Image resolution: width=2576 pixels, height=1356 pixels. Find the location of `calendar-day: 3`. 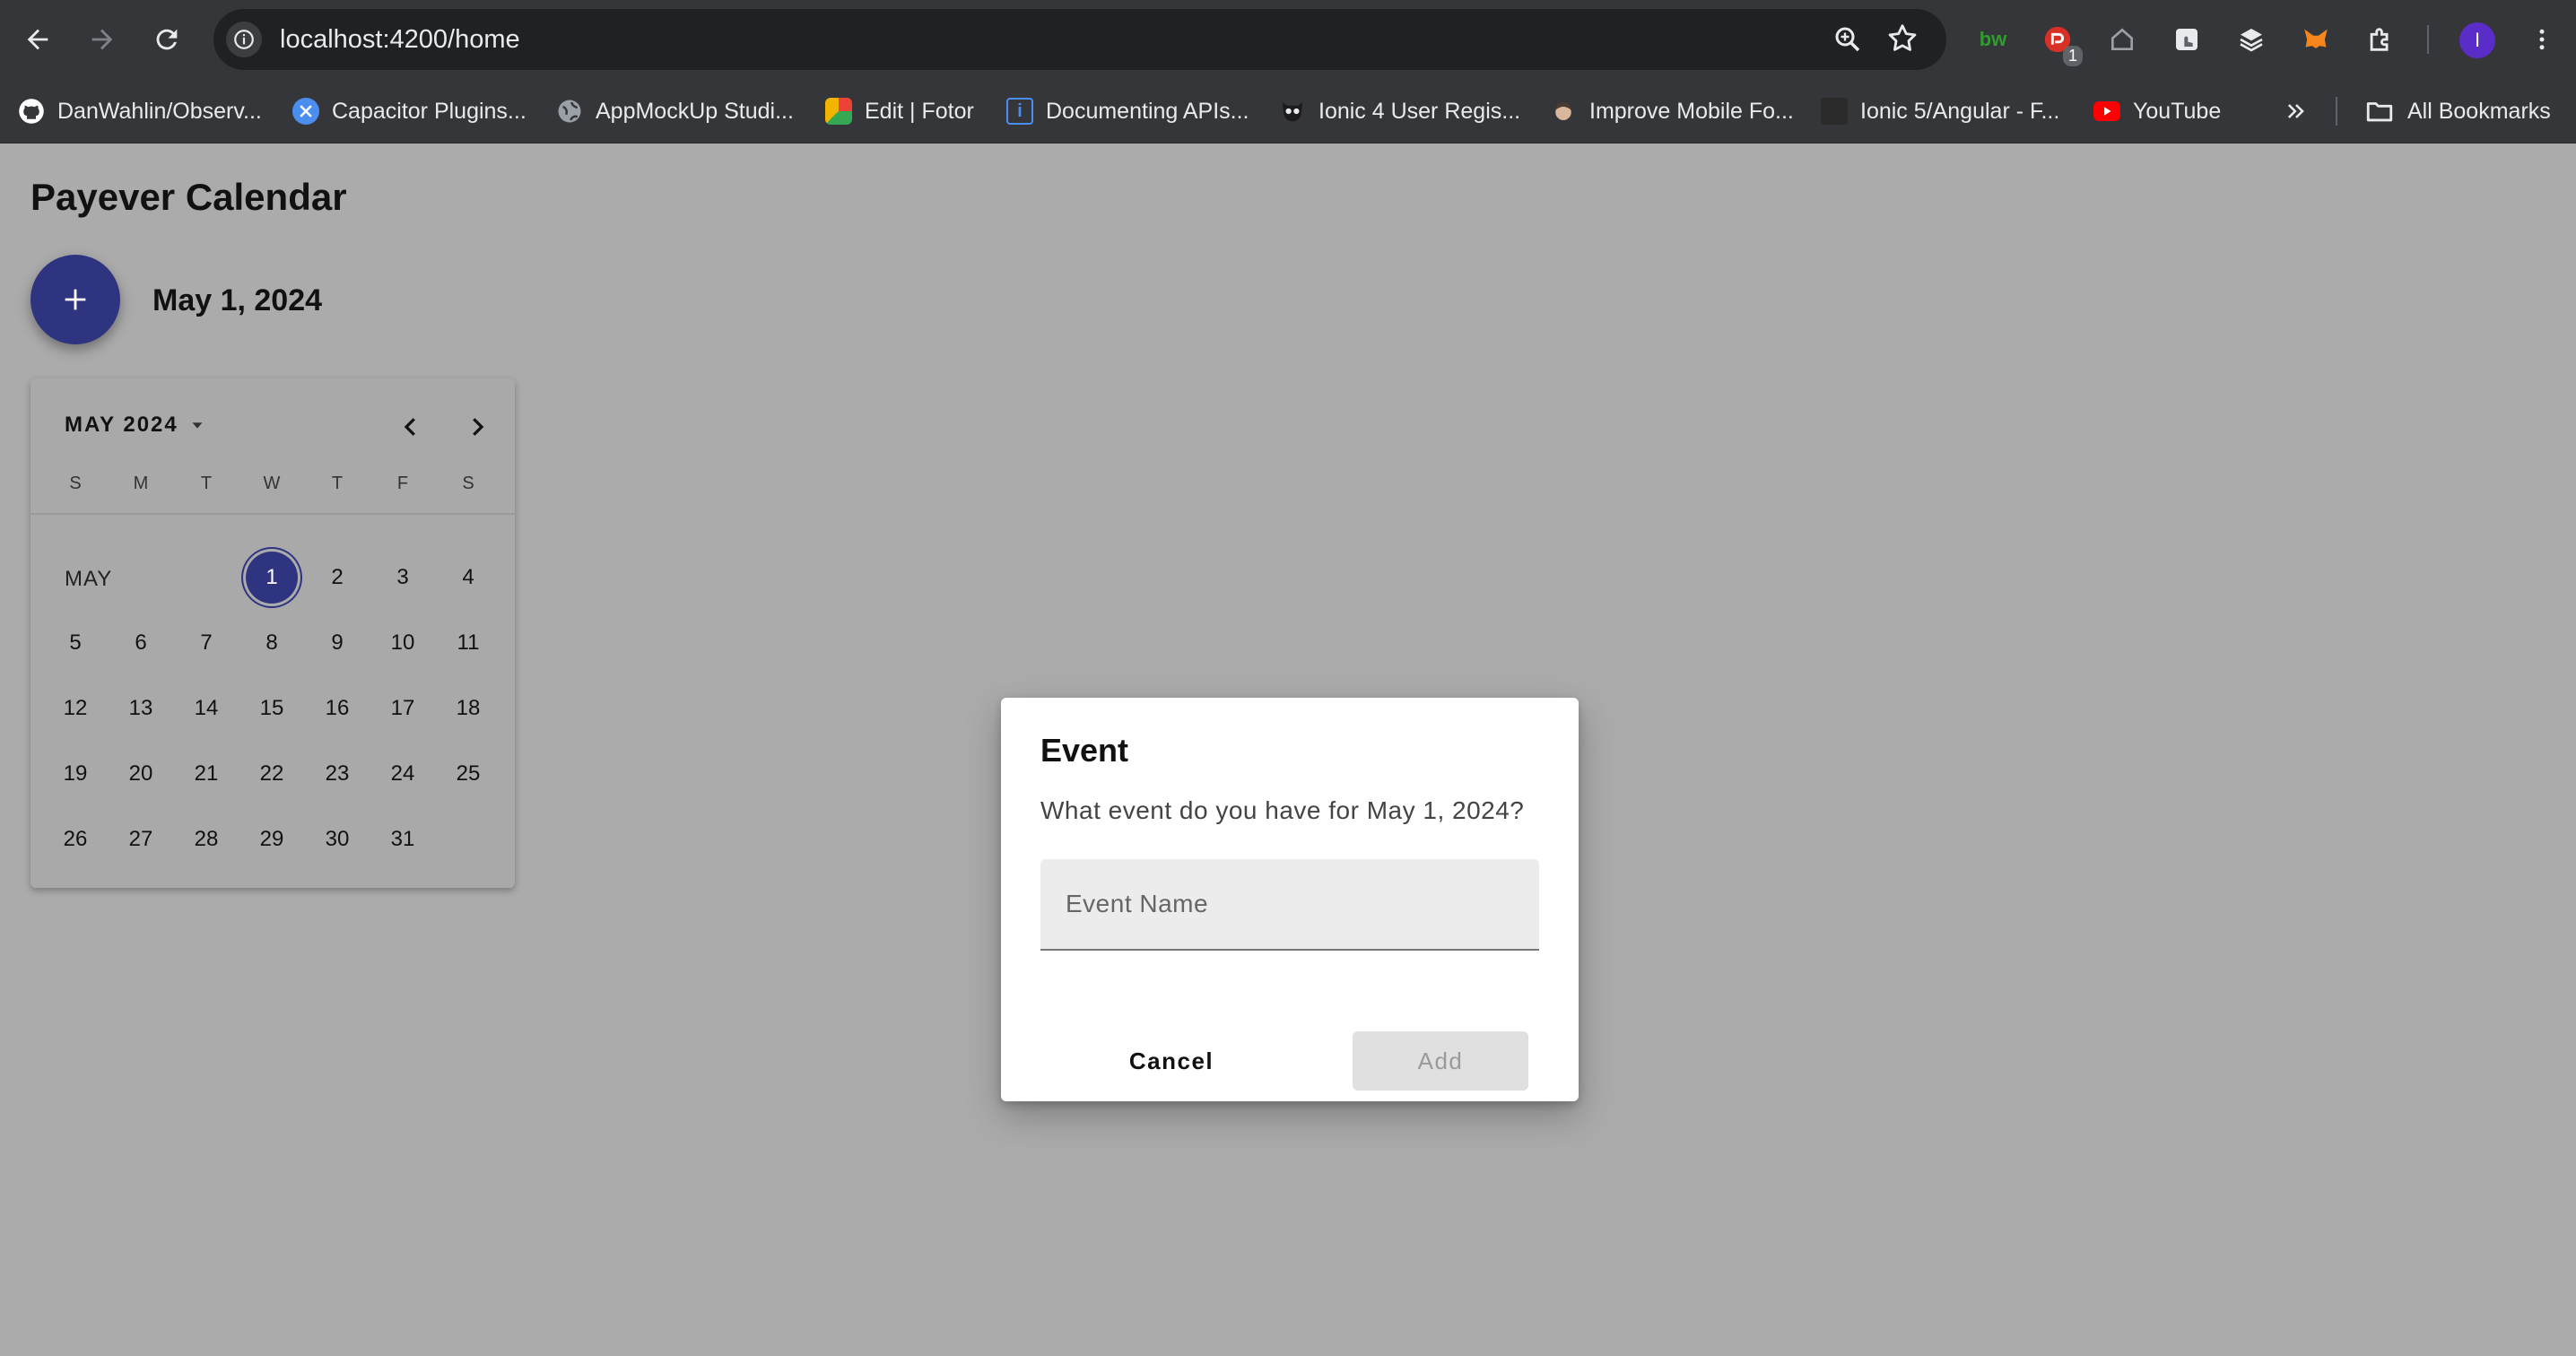

calendar-day: 3 is located at coordinates (402, 577).